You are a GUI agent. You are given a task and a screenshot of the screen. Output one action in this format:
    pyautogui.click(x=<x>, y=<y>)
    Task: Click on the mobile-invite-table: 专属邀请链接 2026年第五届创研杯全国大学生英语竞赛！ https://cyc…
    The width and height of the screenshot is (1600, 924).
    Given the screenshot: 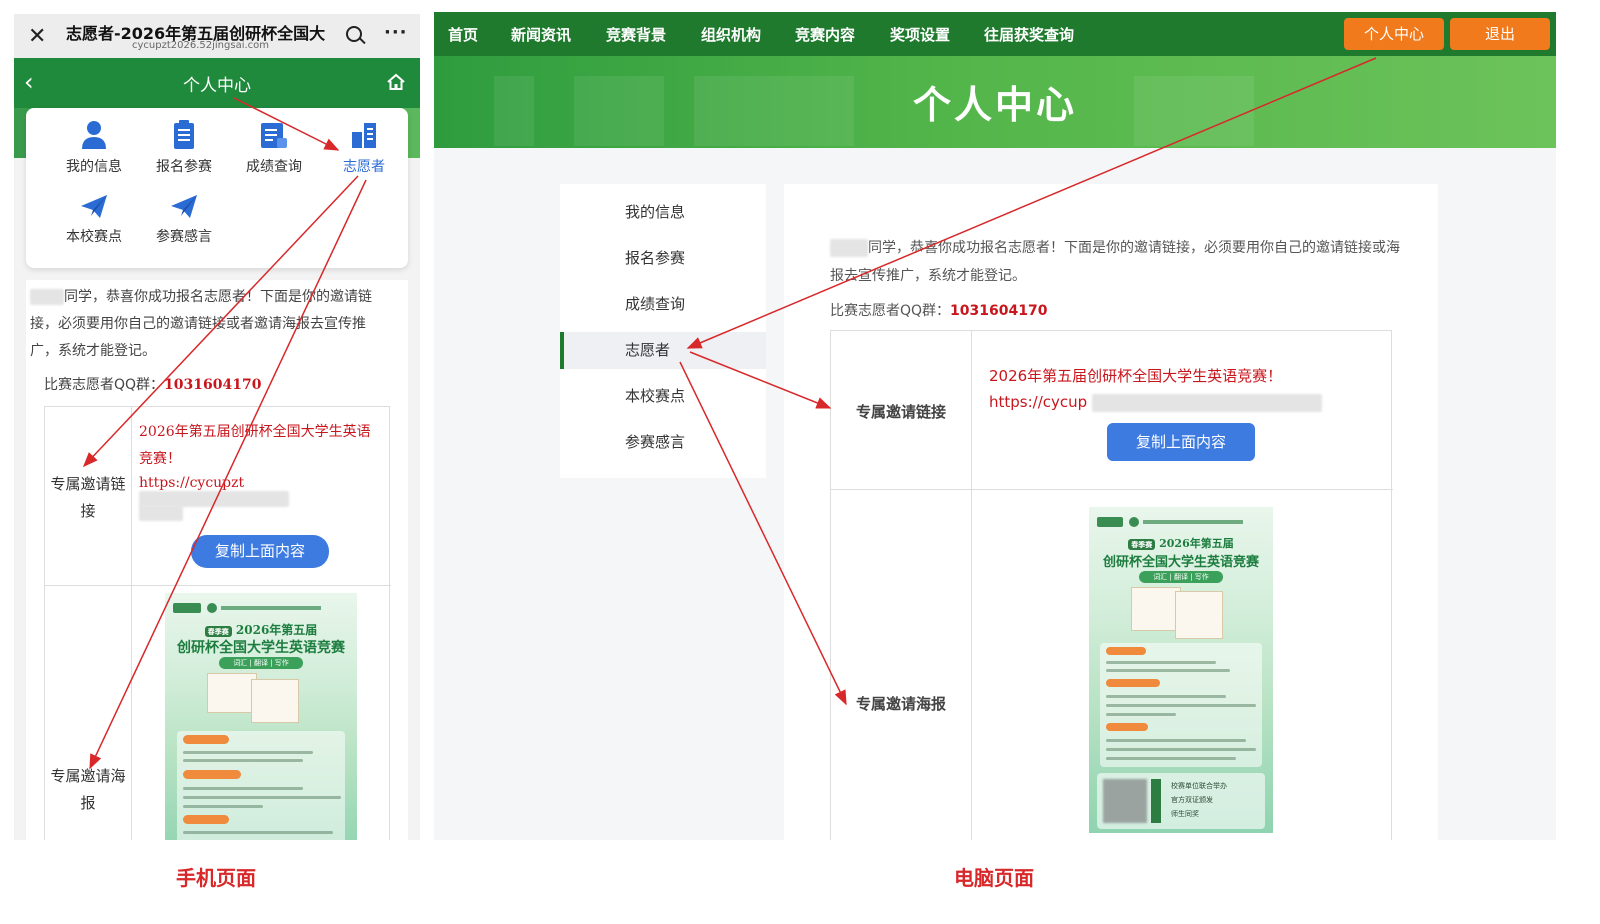 What is the action you would take?
    pyautogui.click(x=217, y=623)
    